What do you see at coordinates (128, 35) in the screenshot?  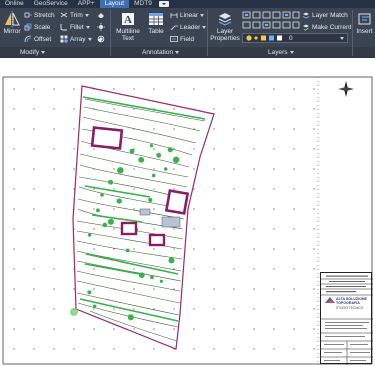 I see `multiline-text-label: Multiline Text` at bounding box center [128, 35].